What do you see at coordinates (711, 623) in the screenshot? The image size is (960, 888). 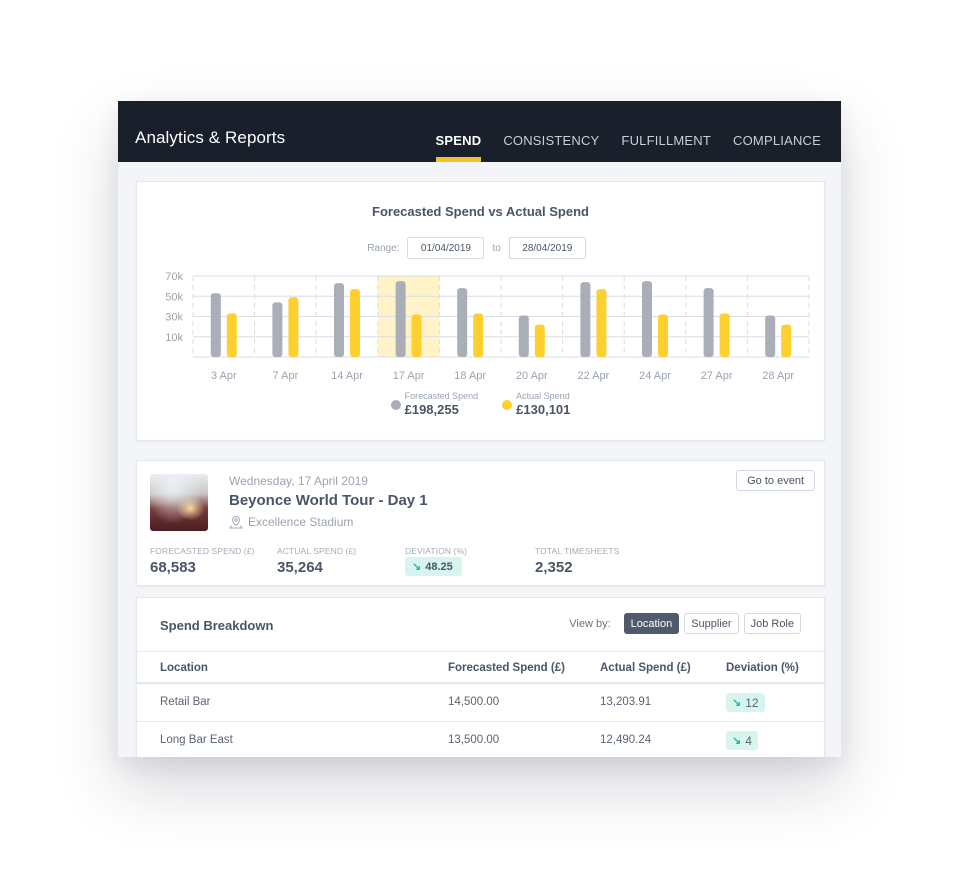 I see `view-by-supplier-button: Supplier` at bounding box center [711, 623].